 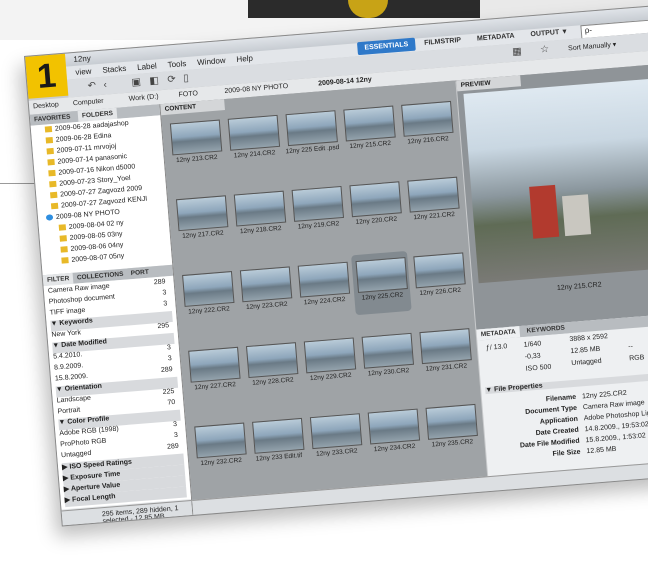 What do you see at coordinates (387, 359) in the screenshot?
I see `thumbnail: 12ny 230.CR2` at bounding box center [387, 359].